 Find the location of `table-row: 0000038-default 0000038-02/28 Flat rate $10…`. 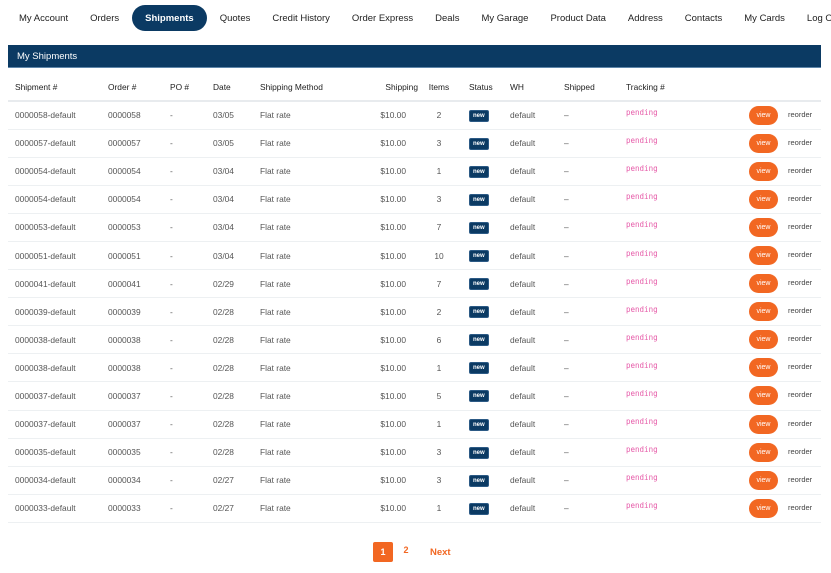

table-row: 0000038-default 0000038-02/28 Flat rate $10… is located at coordinates (414, 340).